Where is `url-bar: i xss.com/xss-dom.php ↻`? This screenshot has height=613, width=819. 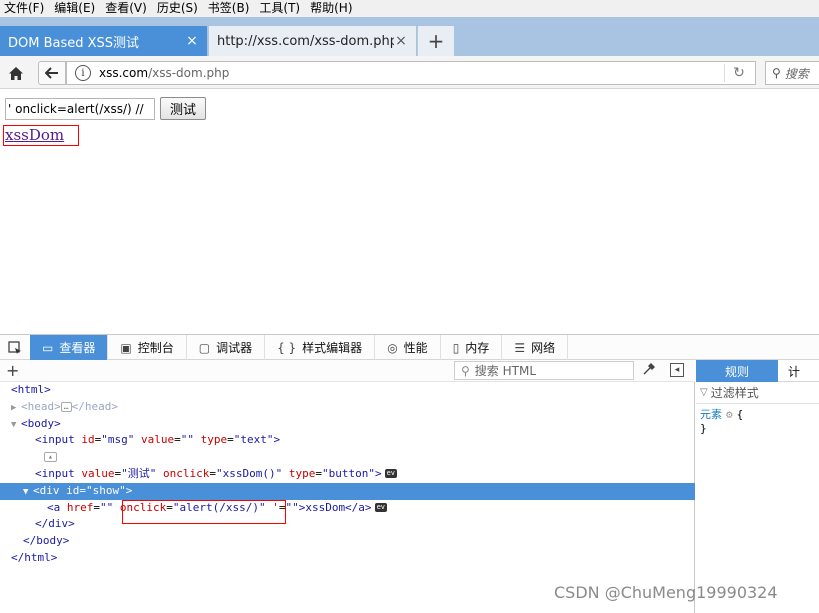 url-bar: i xss.com/xss-dom.php ↻ is located at coordinates (411, 73).